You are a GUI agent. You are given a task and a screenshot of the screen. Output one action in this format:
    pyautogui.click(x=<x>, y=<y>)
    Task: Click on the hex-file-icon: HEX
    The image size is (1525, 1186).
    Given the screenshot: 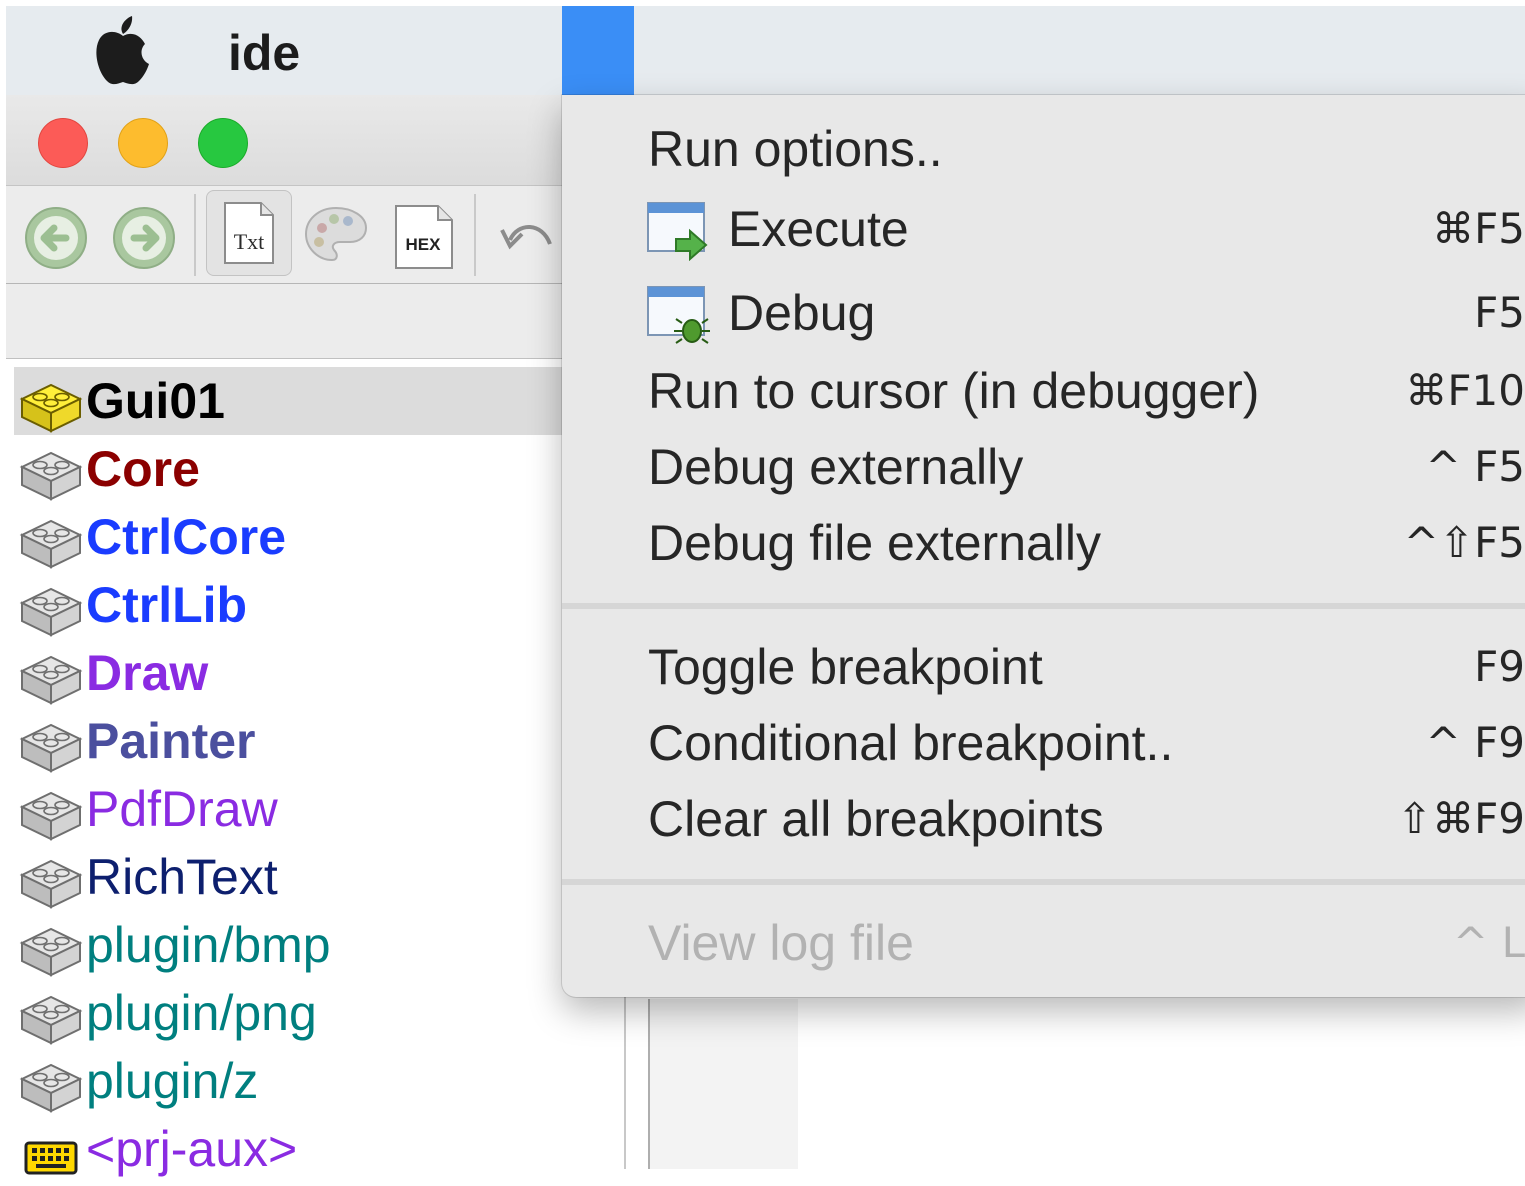 What is the action you would take?
    pyautogui.click(x=424, y=237)
    